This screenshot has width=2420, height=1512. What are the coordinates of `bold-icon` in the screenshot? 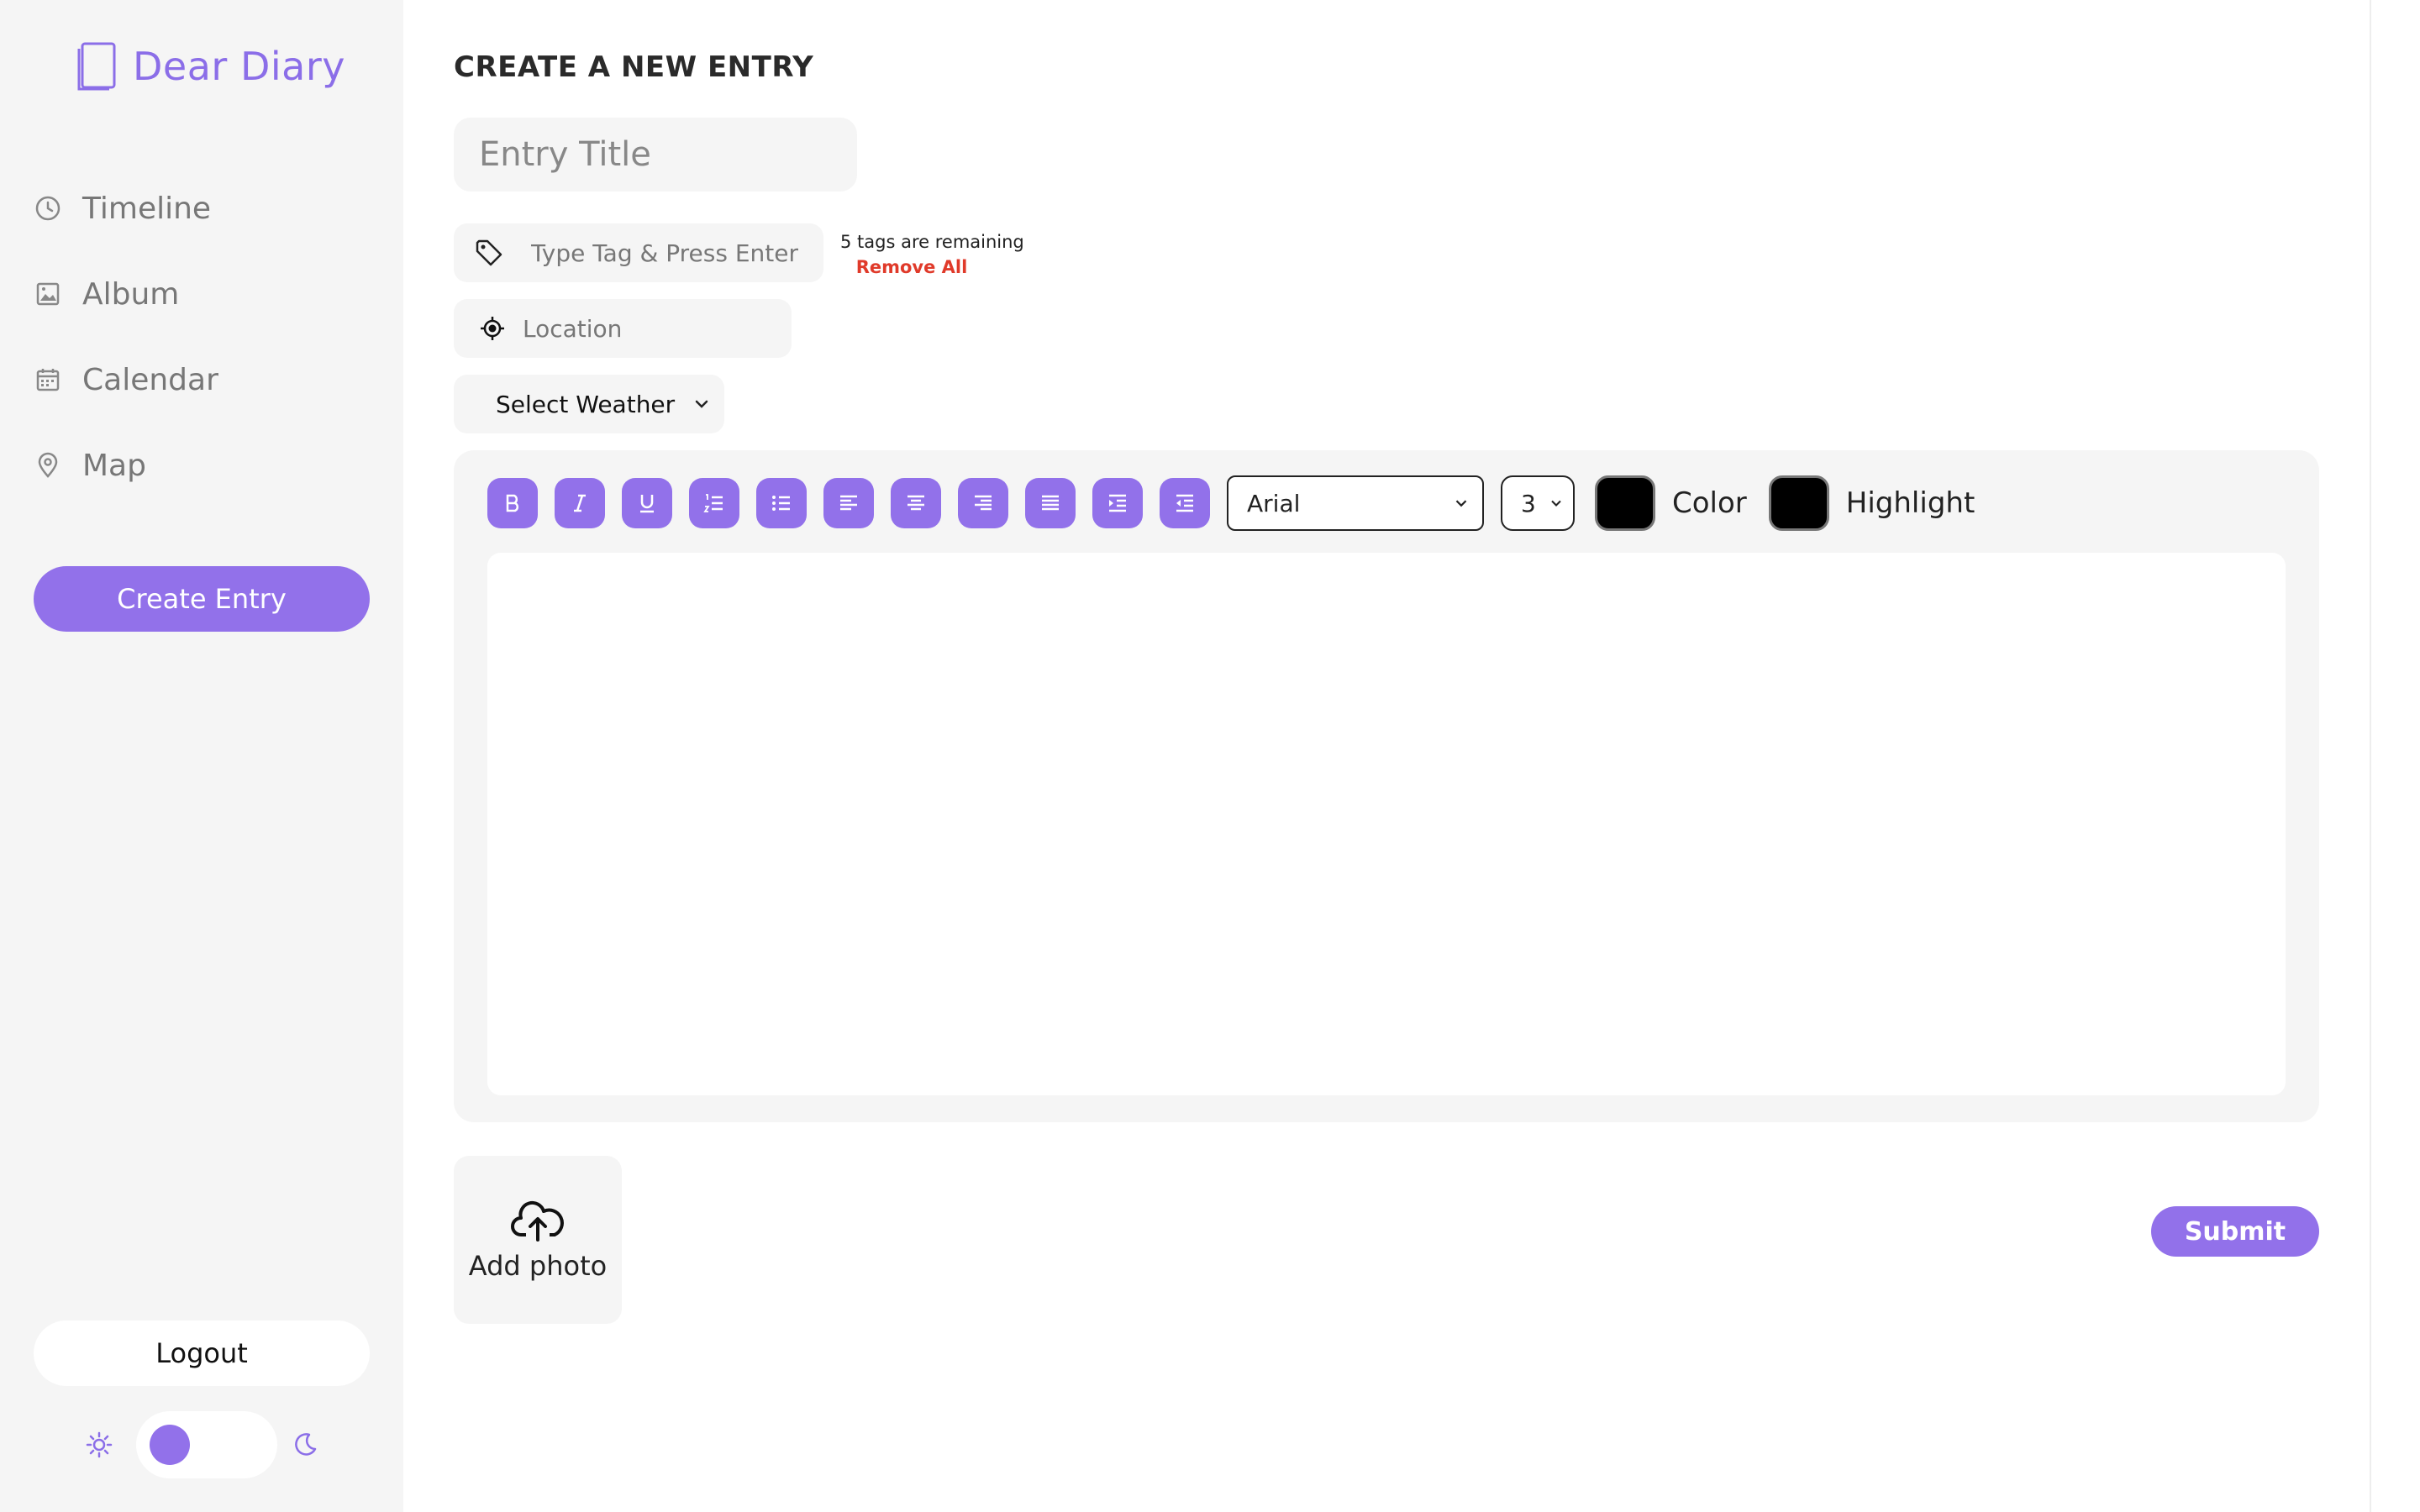 It's located at (512, 503).